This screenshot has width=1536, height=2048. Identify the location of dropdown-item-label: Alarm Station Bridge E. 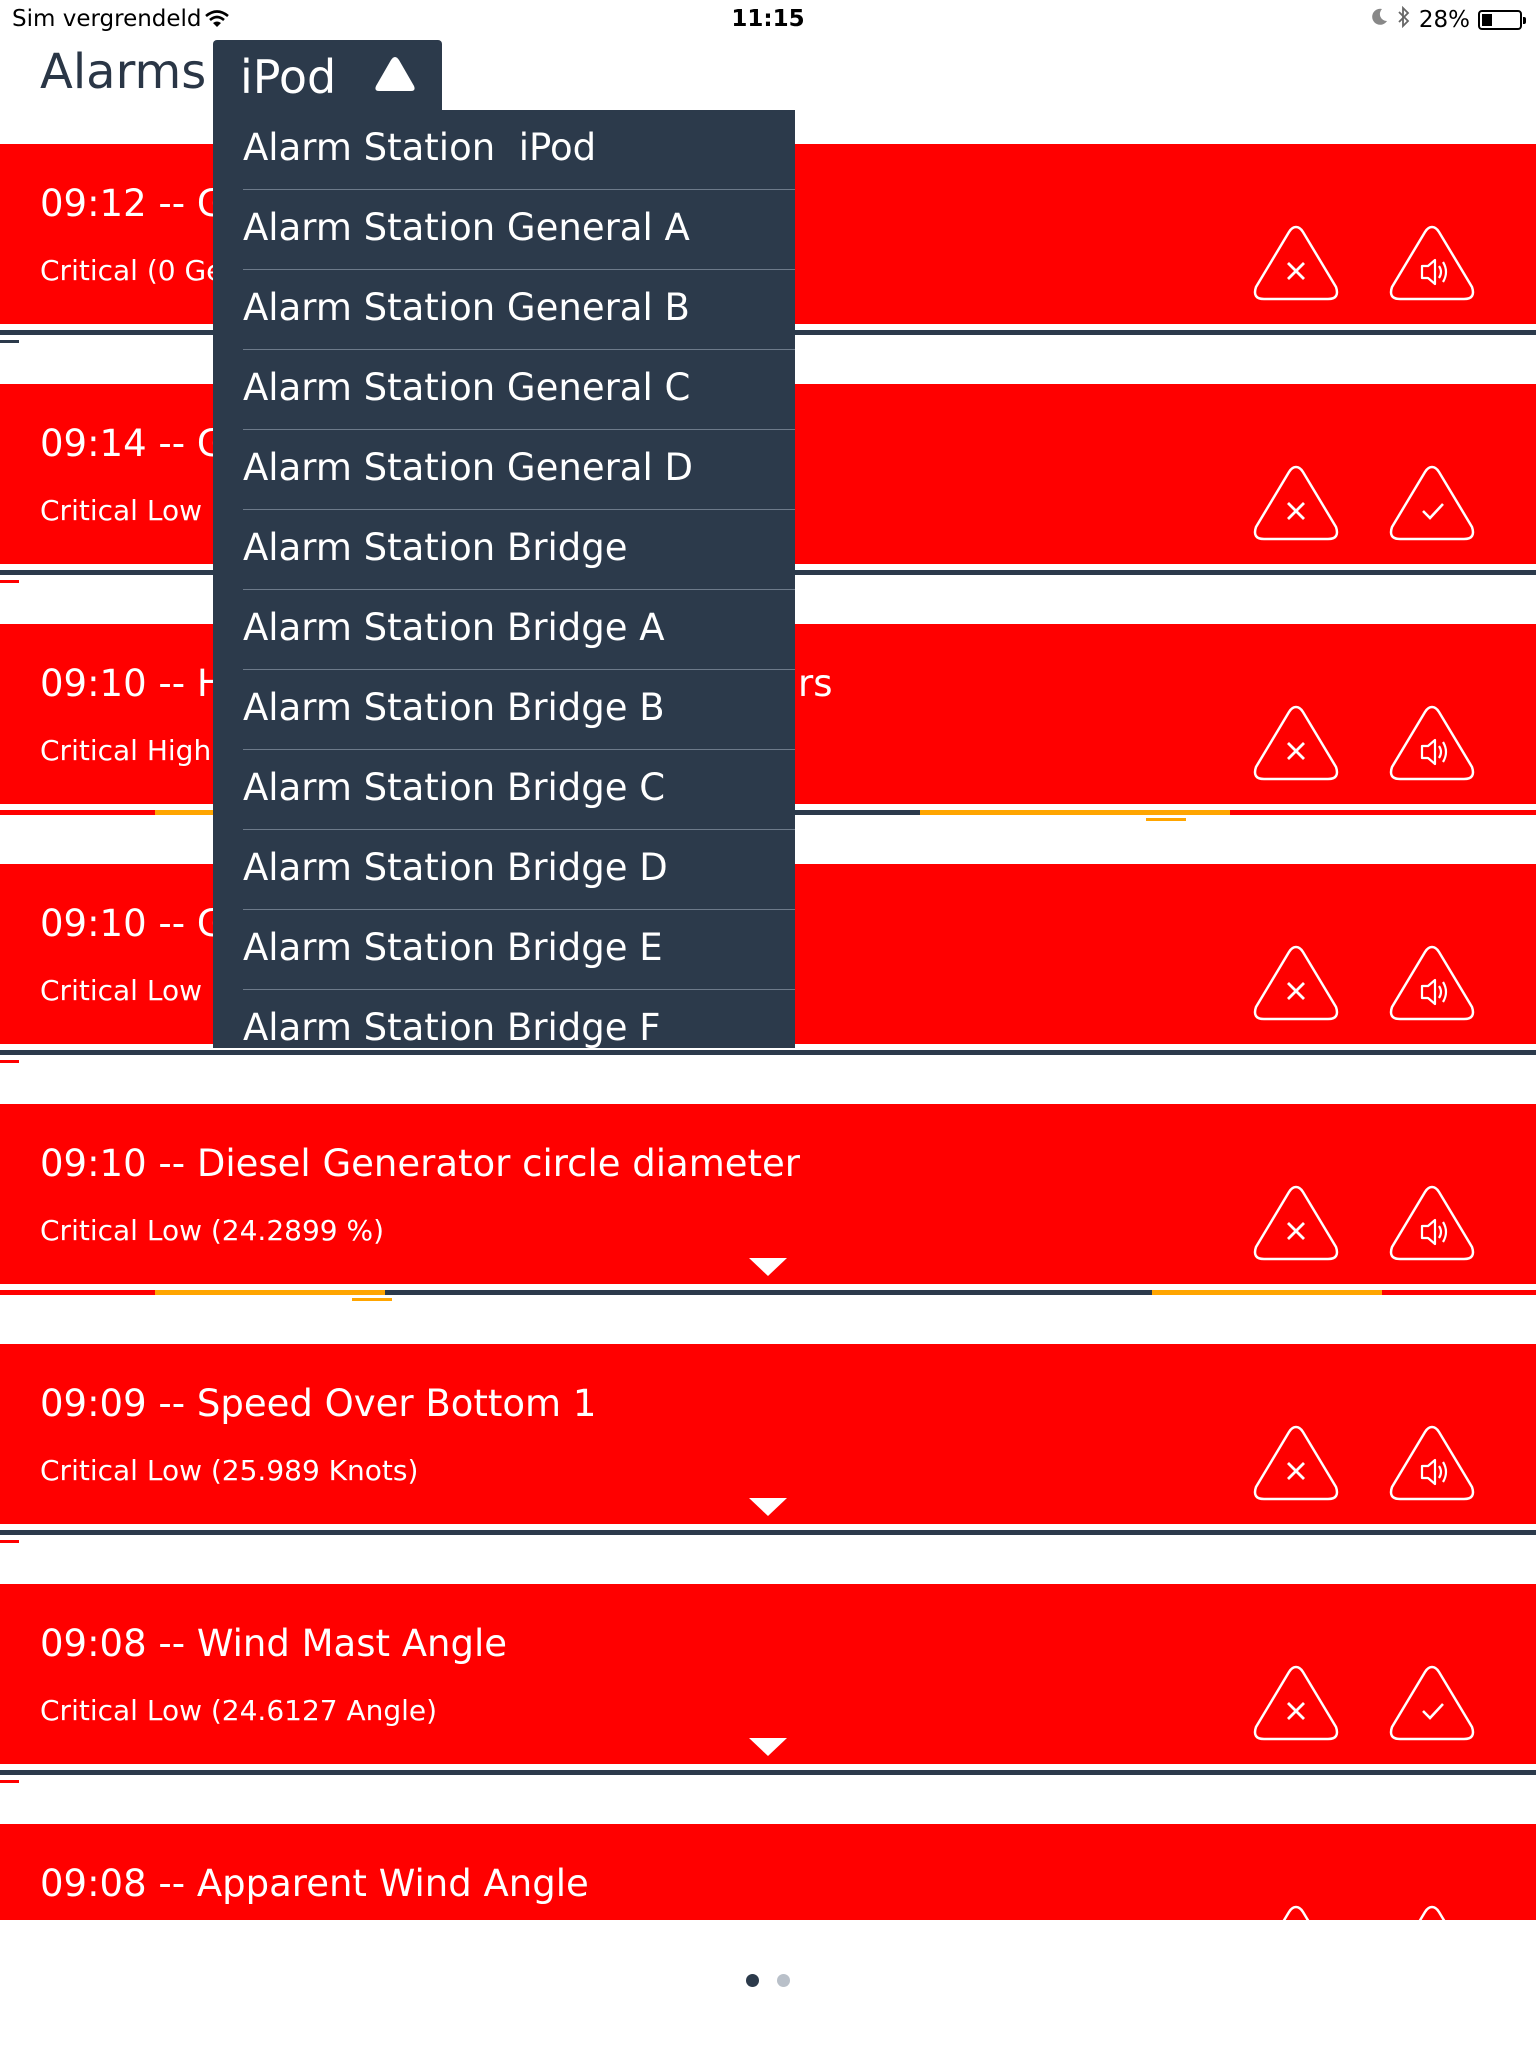
(453, 947).